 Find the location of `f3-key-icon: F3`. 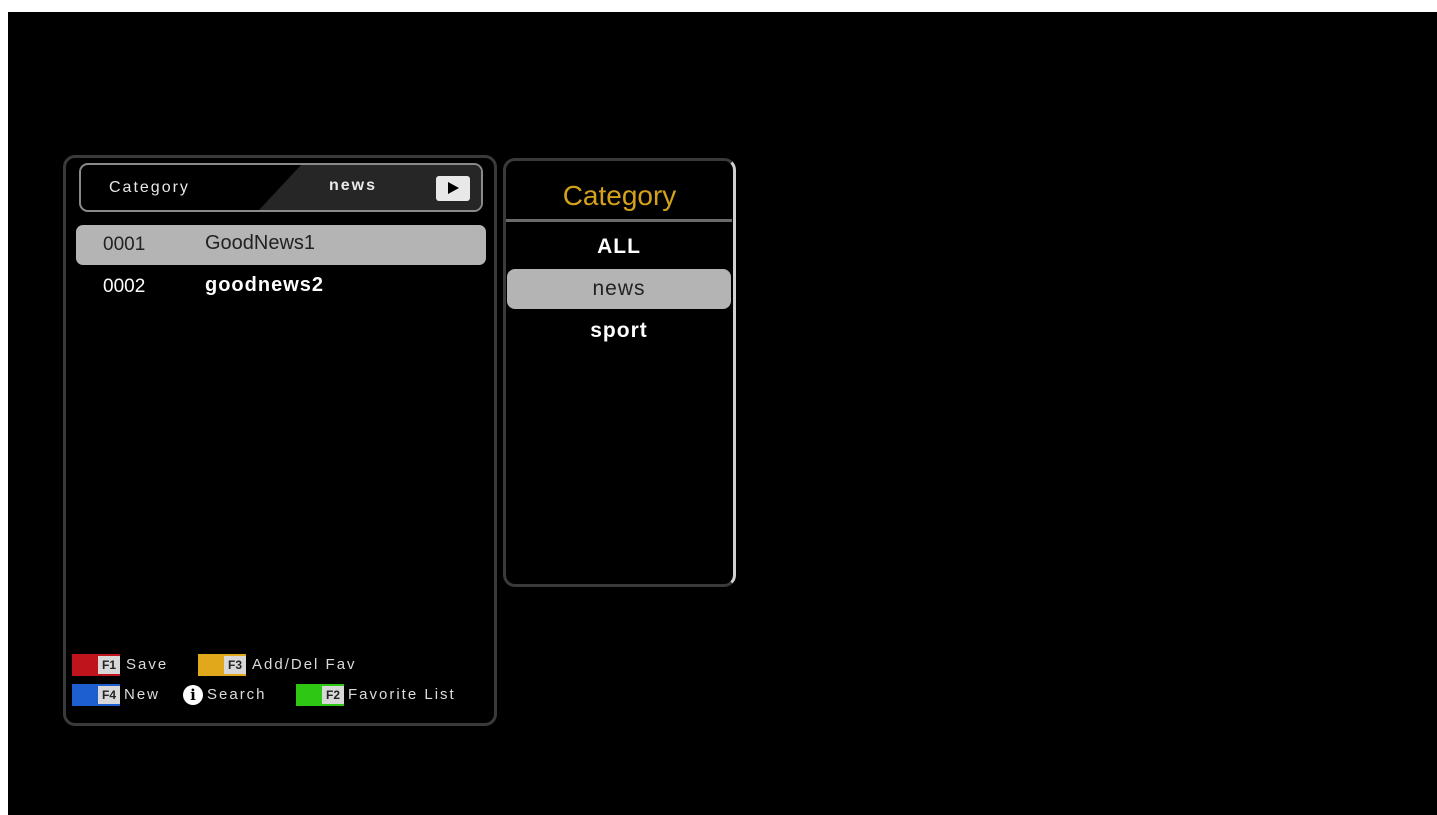

f3-key-icon: F3 is located at coordinates (222, 665).